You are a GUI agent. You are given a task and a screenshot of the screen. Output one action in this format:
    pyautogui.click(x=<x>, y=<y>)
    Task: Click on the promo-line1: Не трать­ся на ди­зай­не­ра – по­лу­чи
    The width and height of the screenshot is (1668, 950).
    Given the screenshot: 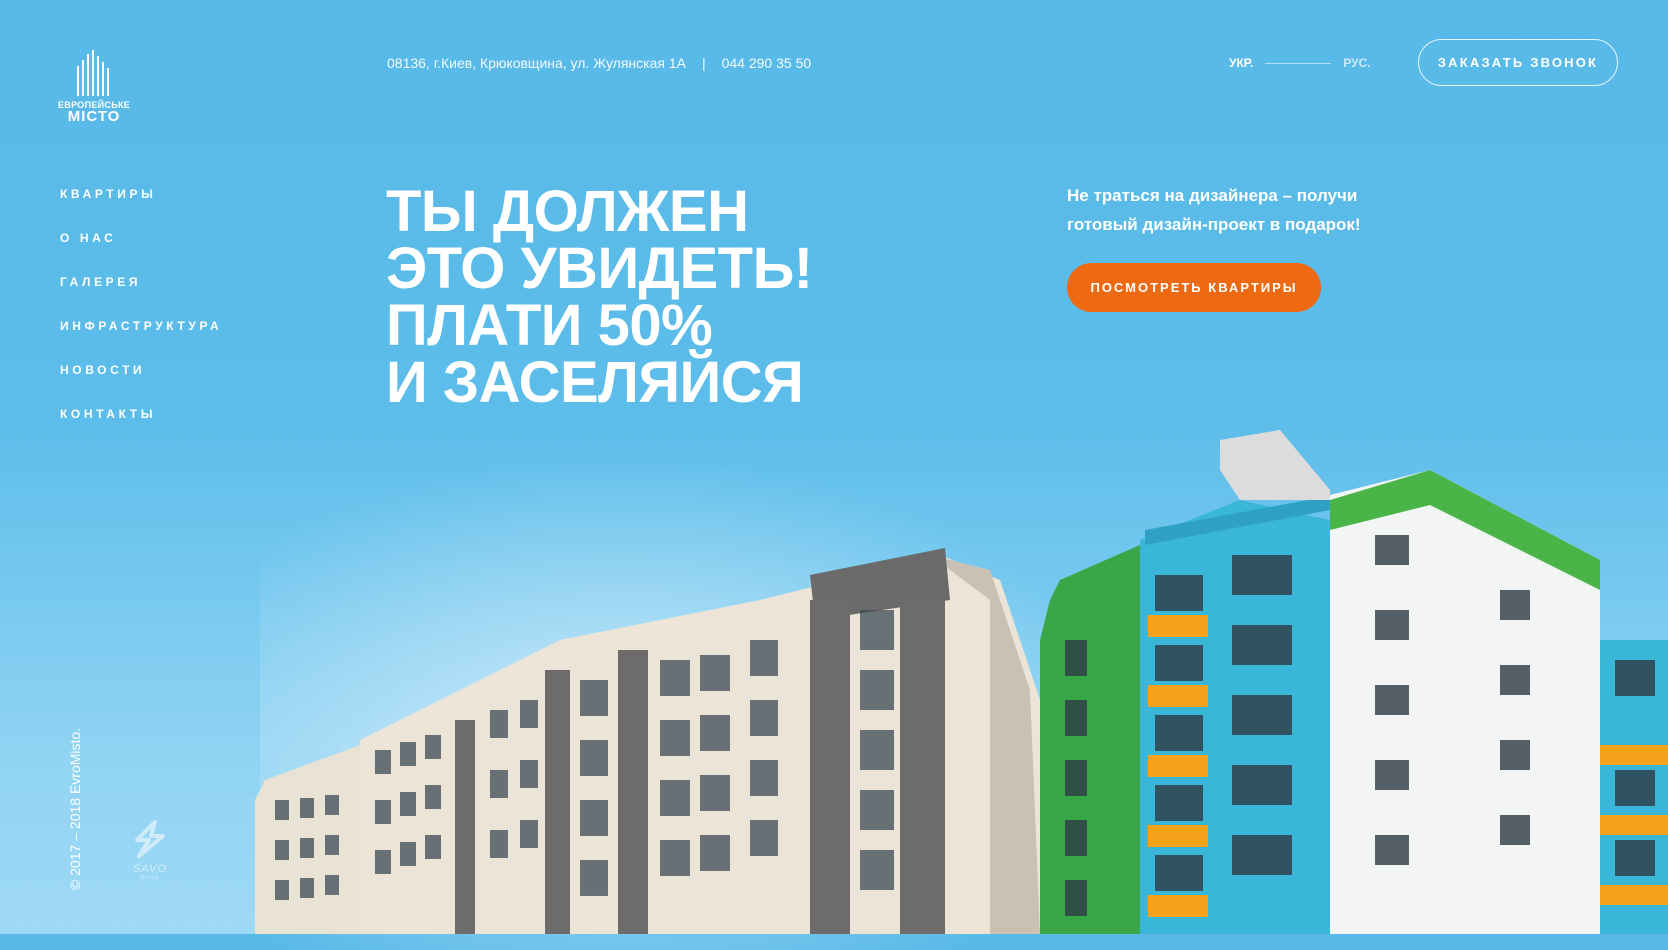 What is the action you would take?
    pyautogui.click(x=1212, y=195)
    